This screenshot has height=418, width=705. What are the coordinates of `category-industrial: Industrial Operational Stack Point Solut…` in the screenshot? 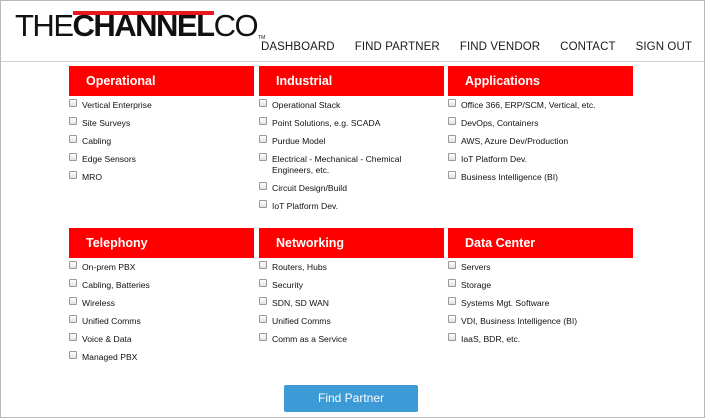 It's located at (351, 142).